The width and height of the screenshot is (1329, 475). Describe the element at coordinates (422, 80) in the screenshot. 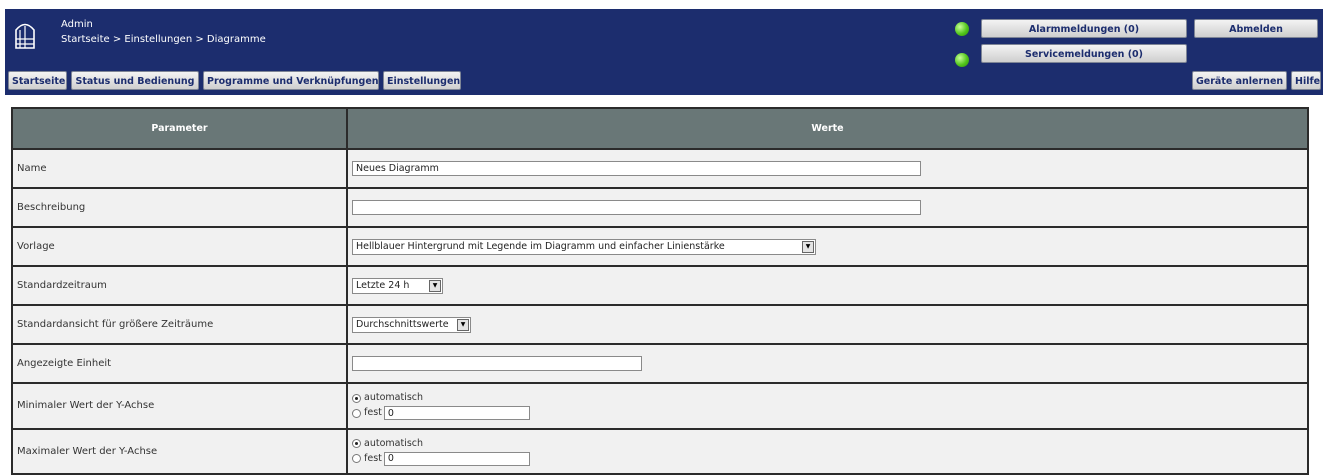

I see `nav-settings-button: Einstellungen` at that location.